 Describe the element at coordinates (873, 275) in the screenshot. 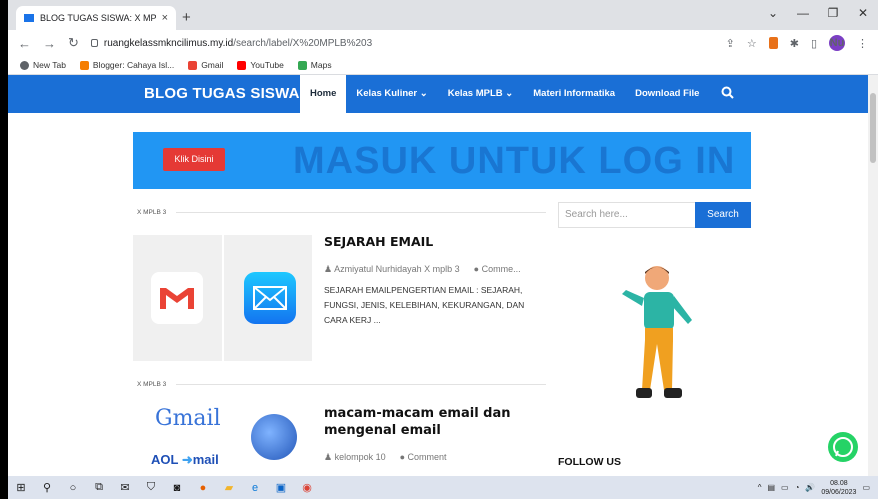

I see `page-scrollbar` at that location.